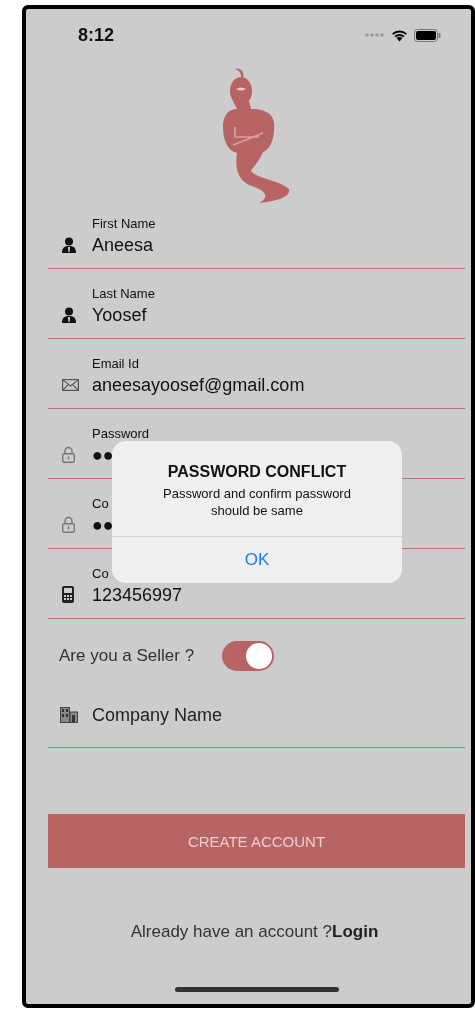 Image resolution: width=475 pixels, height=1011 pixels. Describe the element at coordinates (231, 932) in the screenshot. I see `login-prompt: Already have an account ?` at that location.